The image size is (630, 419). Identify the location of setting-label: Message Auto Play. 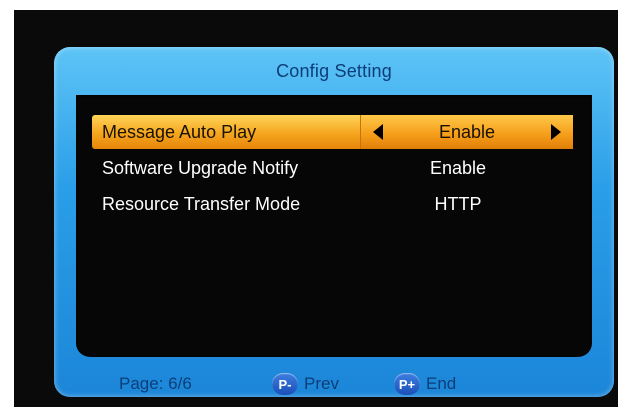
(179, 131).